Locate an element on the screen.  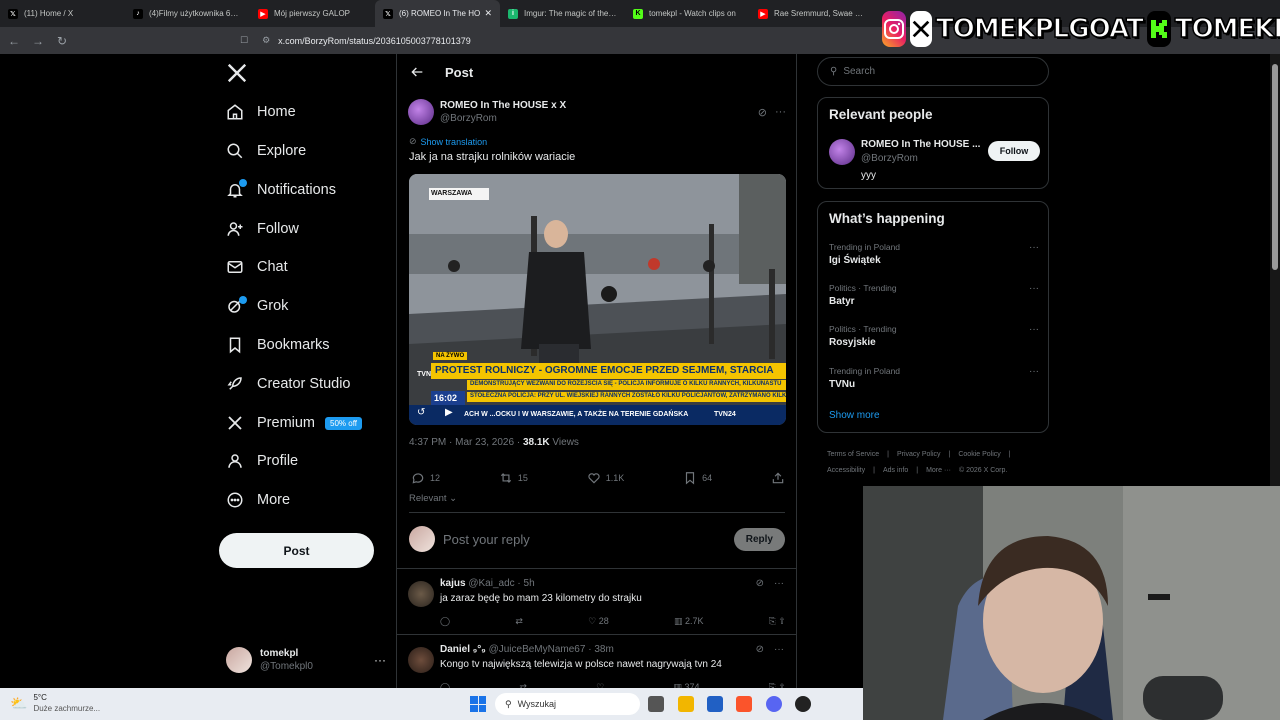
task-view-icon is located at coordinates (656, 704).